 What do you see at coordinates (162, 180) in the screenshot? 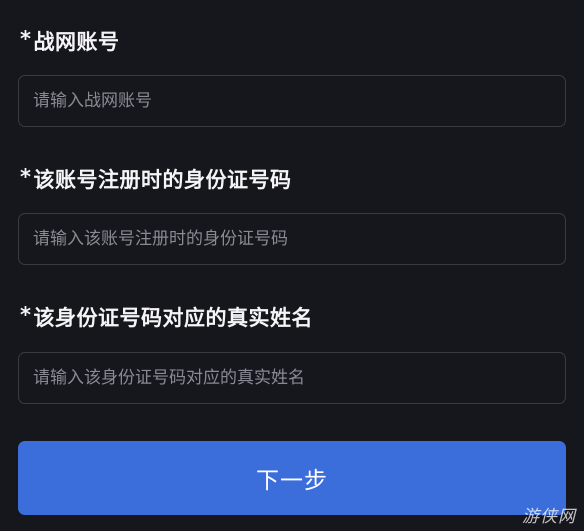
I see `label-text: 该账号注册时的身份证号码` at bounding box center [162, 180].